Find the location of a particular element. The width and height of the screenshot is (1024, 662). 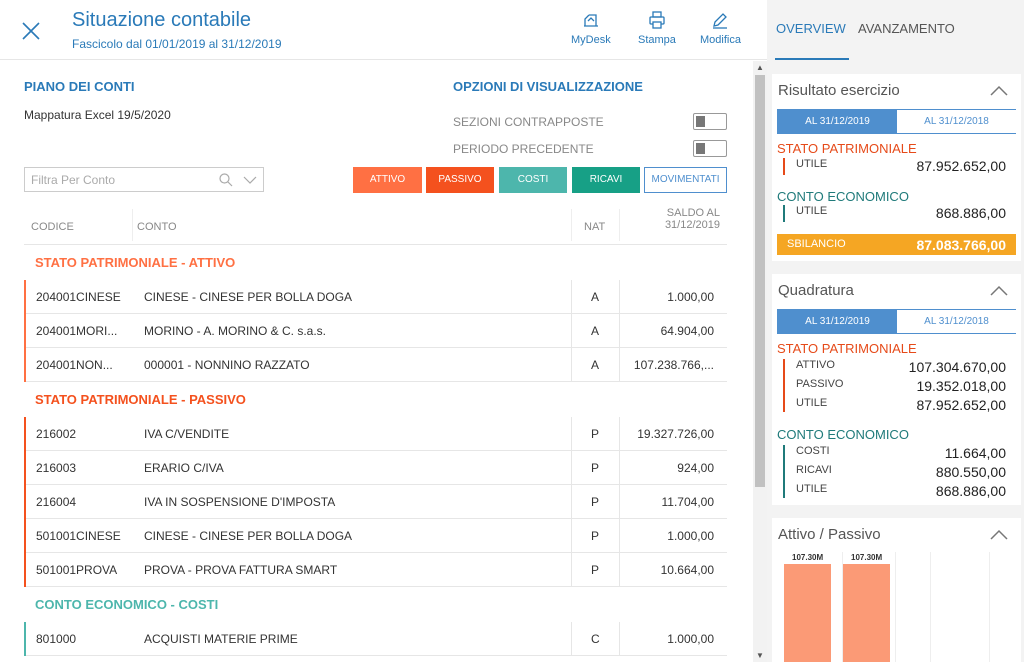

mydesk-icon is located at coordinates (590, 20).